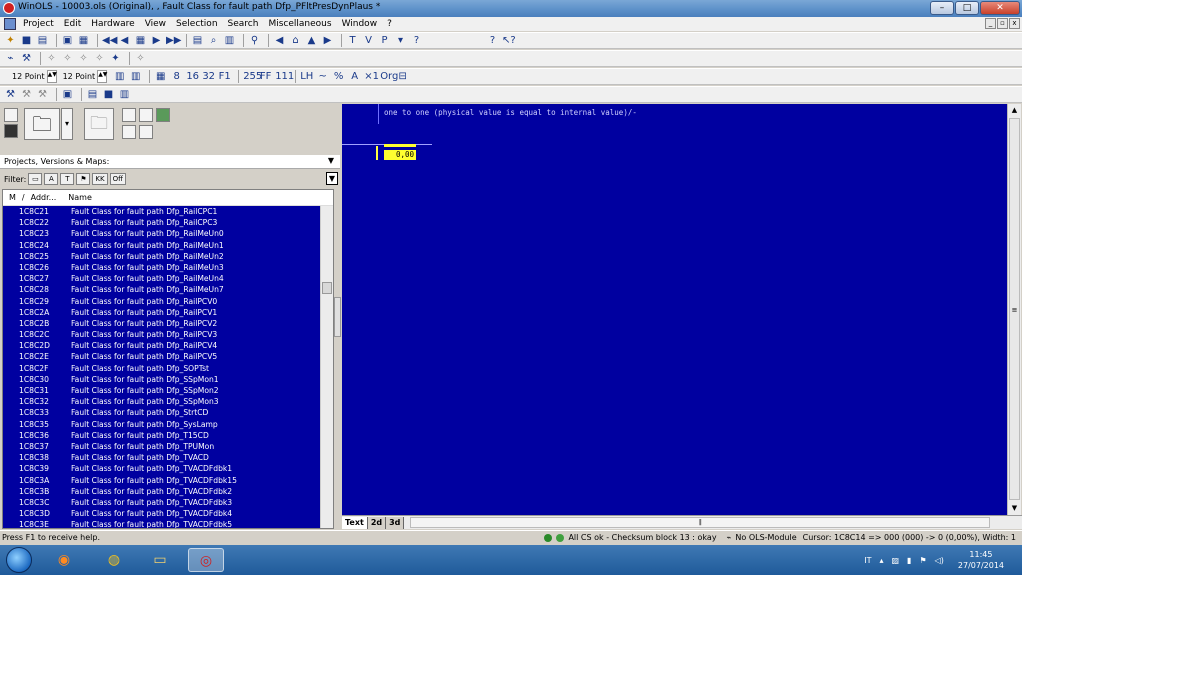  Describe the element at coordinates (114, 560) in the screenshot. I see `chrome-icon: ◍` at that location.